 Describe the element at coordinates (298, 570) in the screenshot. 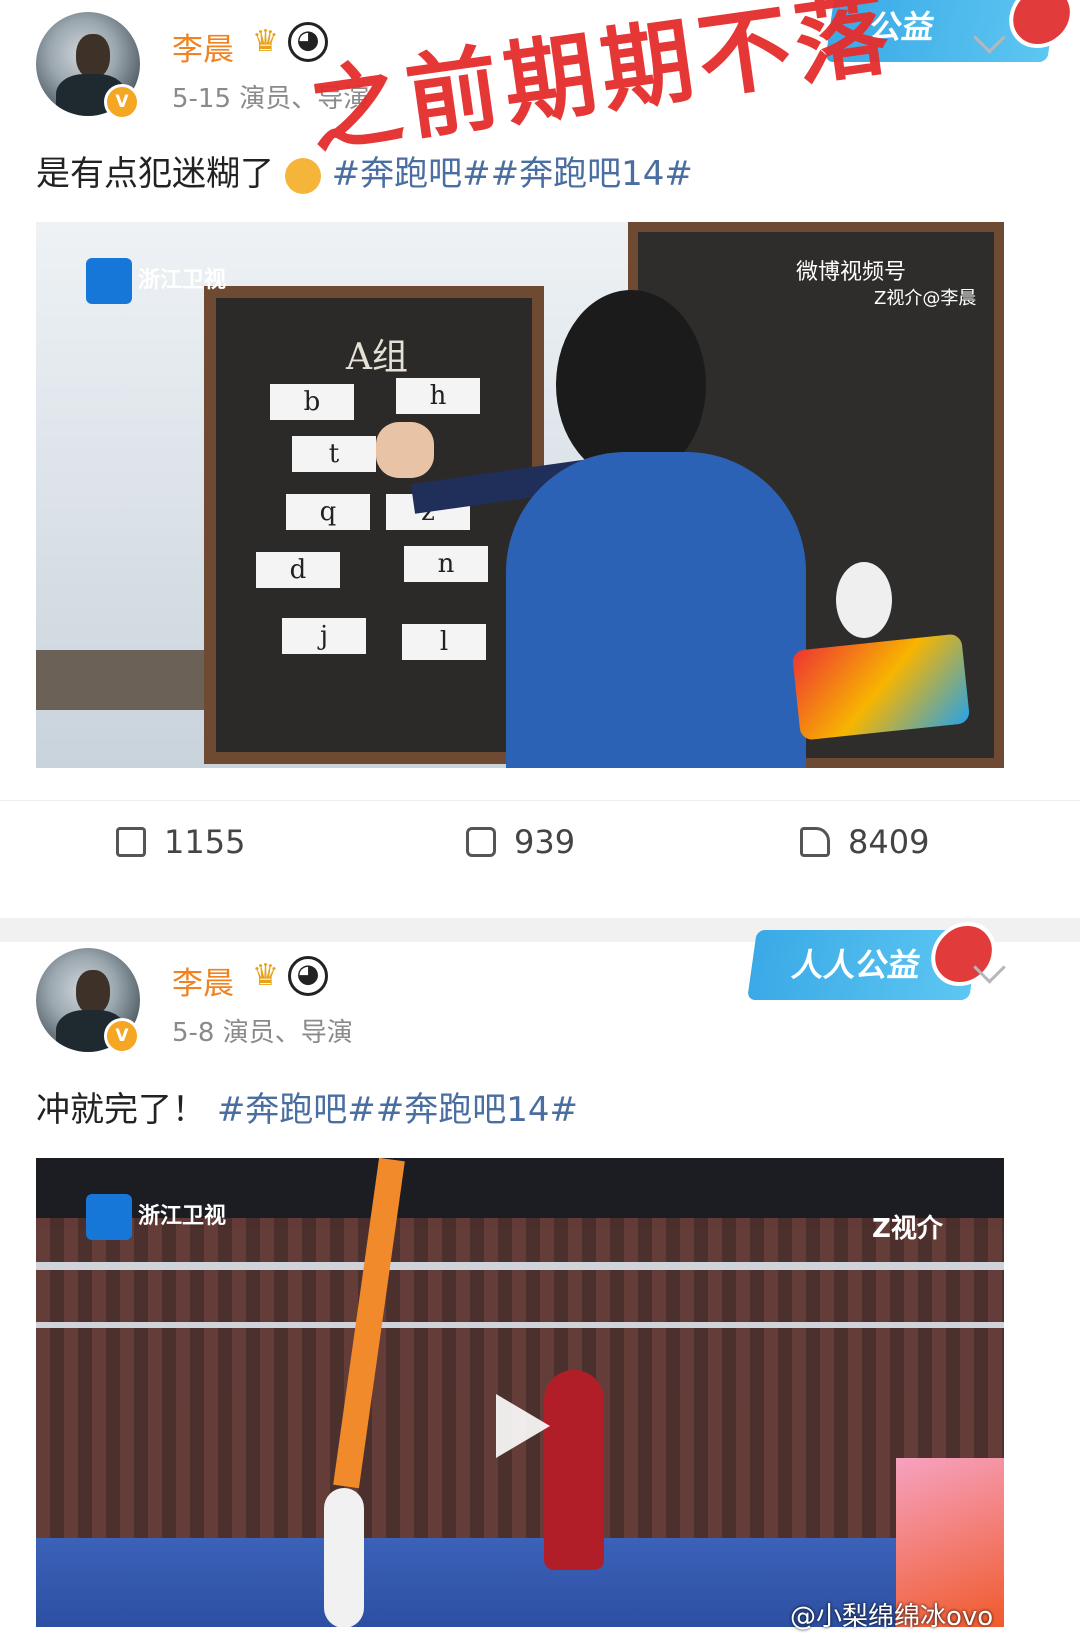

I see `letter-card: d` at that location.